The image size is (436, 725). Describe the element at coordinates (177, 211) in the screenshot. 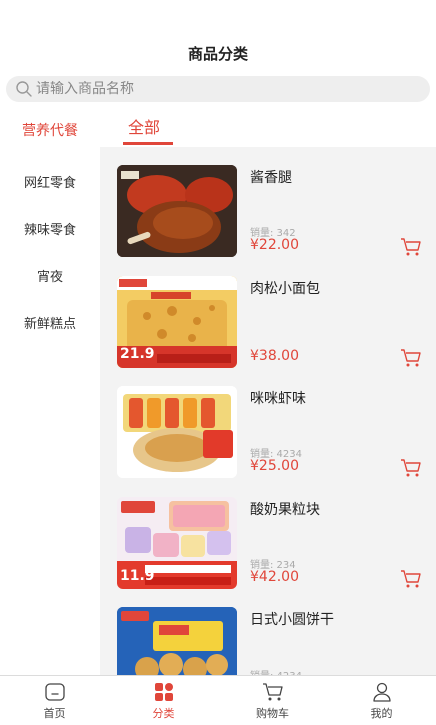

I see `product-image-sauce-leg` at that location.